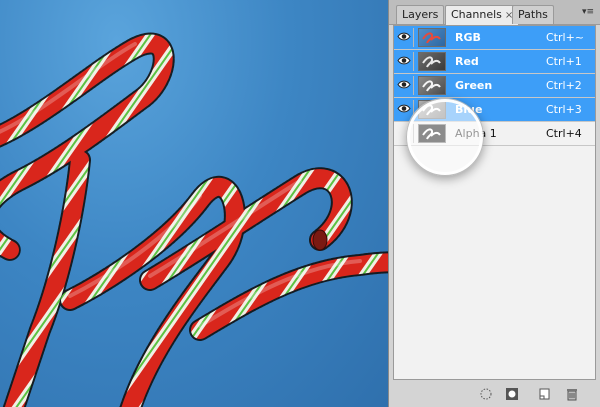  I want to click on panel-tab-bar: Layers Channels × Paths ▾≡, so click(494, 12).